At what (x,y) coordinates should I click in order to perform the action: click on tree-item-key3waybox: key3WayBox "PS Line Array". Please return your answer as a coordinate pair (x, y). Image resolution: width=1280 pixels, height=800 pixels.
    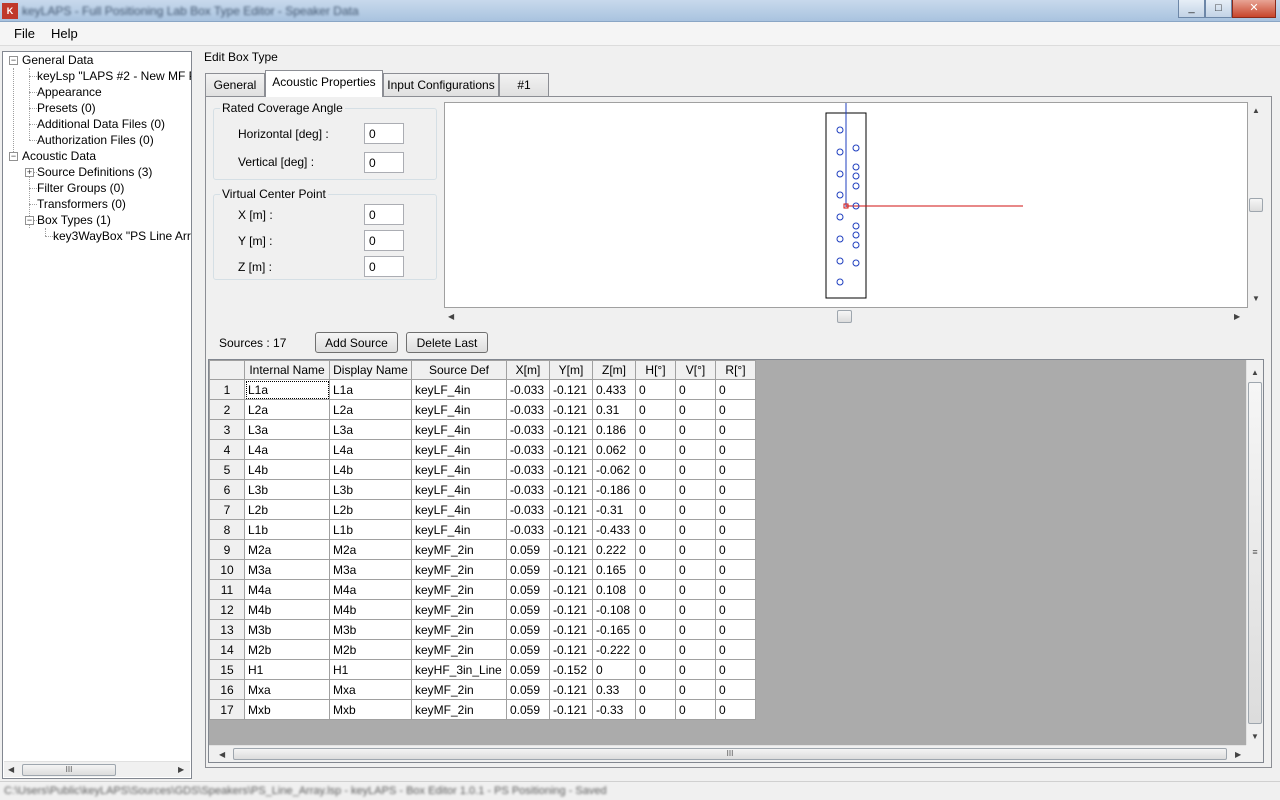
    Looking at the image, I should click on (122, 236).